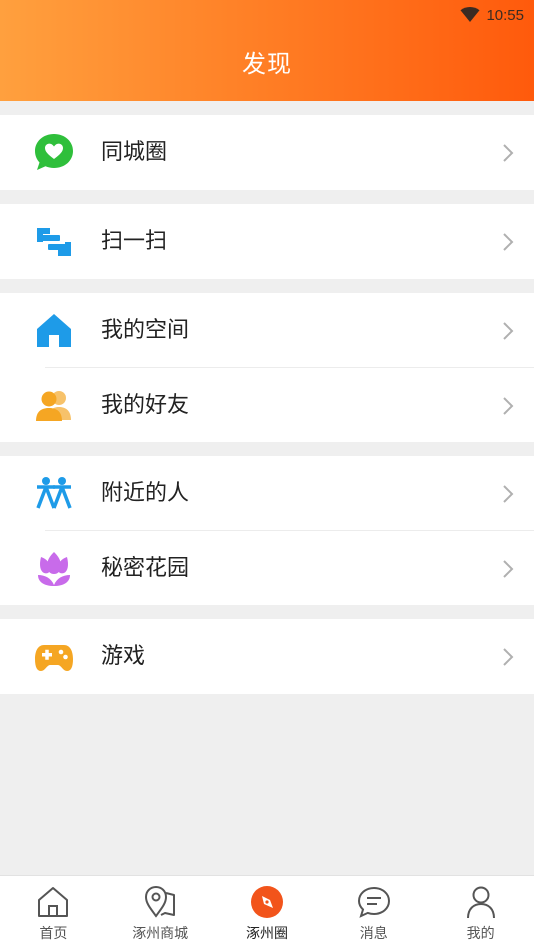 The height and width of the screenshot is (949, 534). What do you see at coordinates (373, 934) in the screenshot?
I see `tab-label: 消息` at bounding box center [373, 934].